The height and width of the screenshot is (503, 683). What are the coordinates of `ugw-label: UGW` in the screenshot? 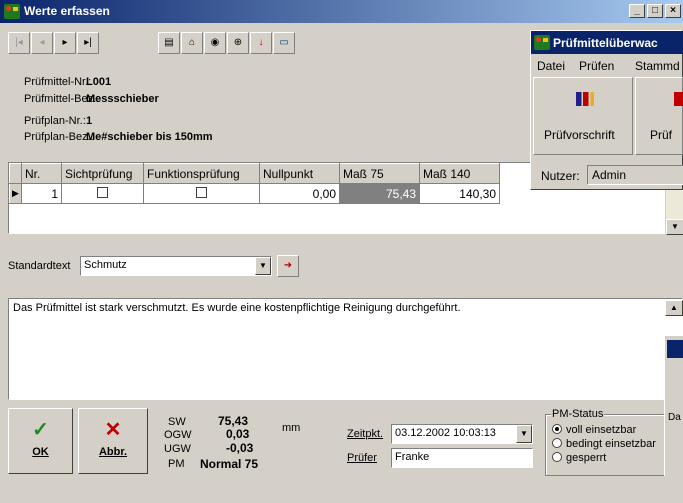 It's located at (177, 449).